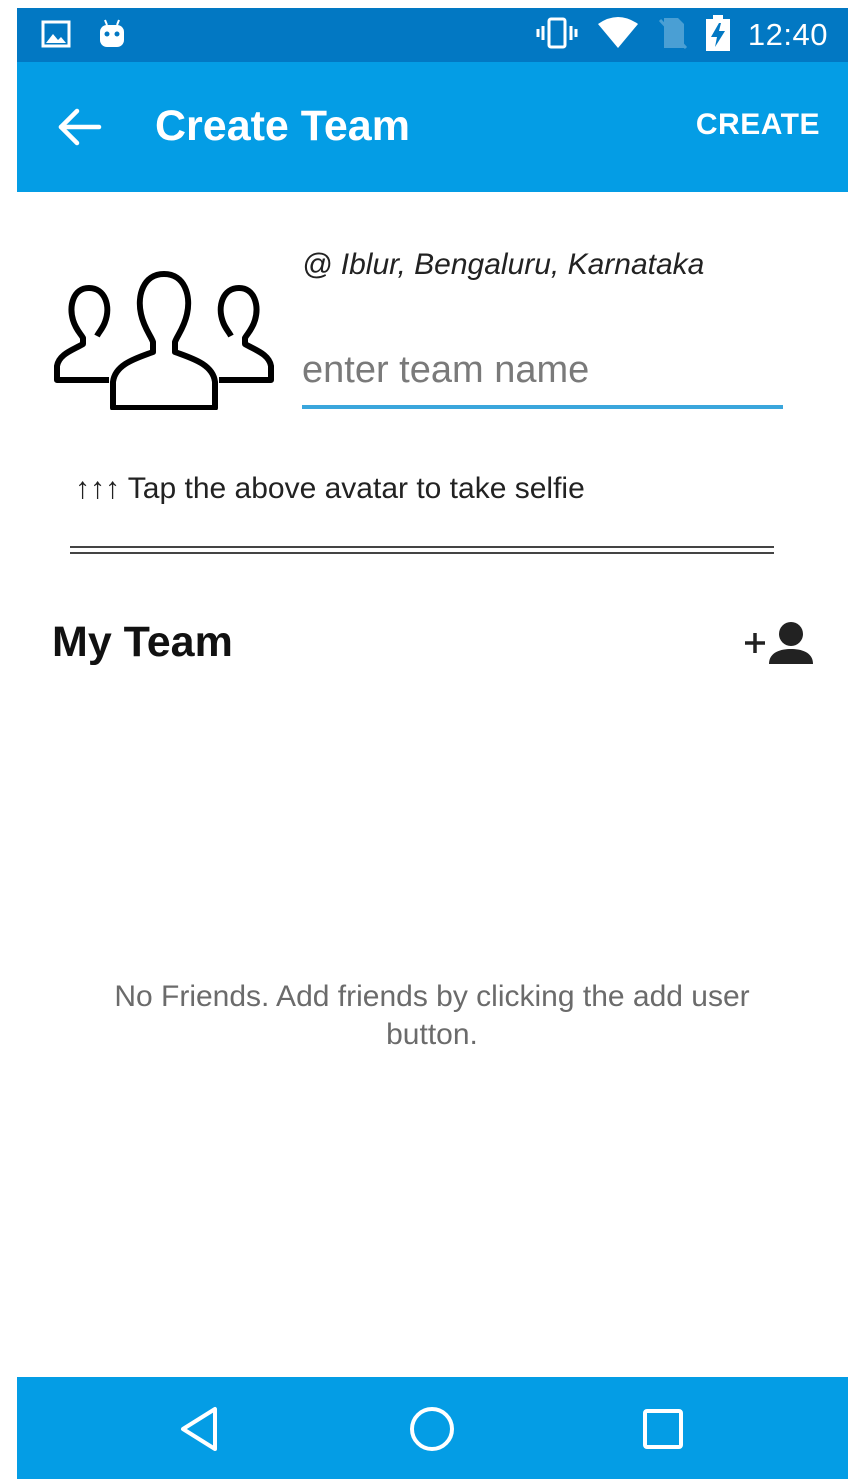  I want to click on navigation-bar, so click(432, 1428).